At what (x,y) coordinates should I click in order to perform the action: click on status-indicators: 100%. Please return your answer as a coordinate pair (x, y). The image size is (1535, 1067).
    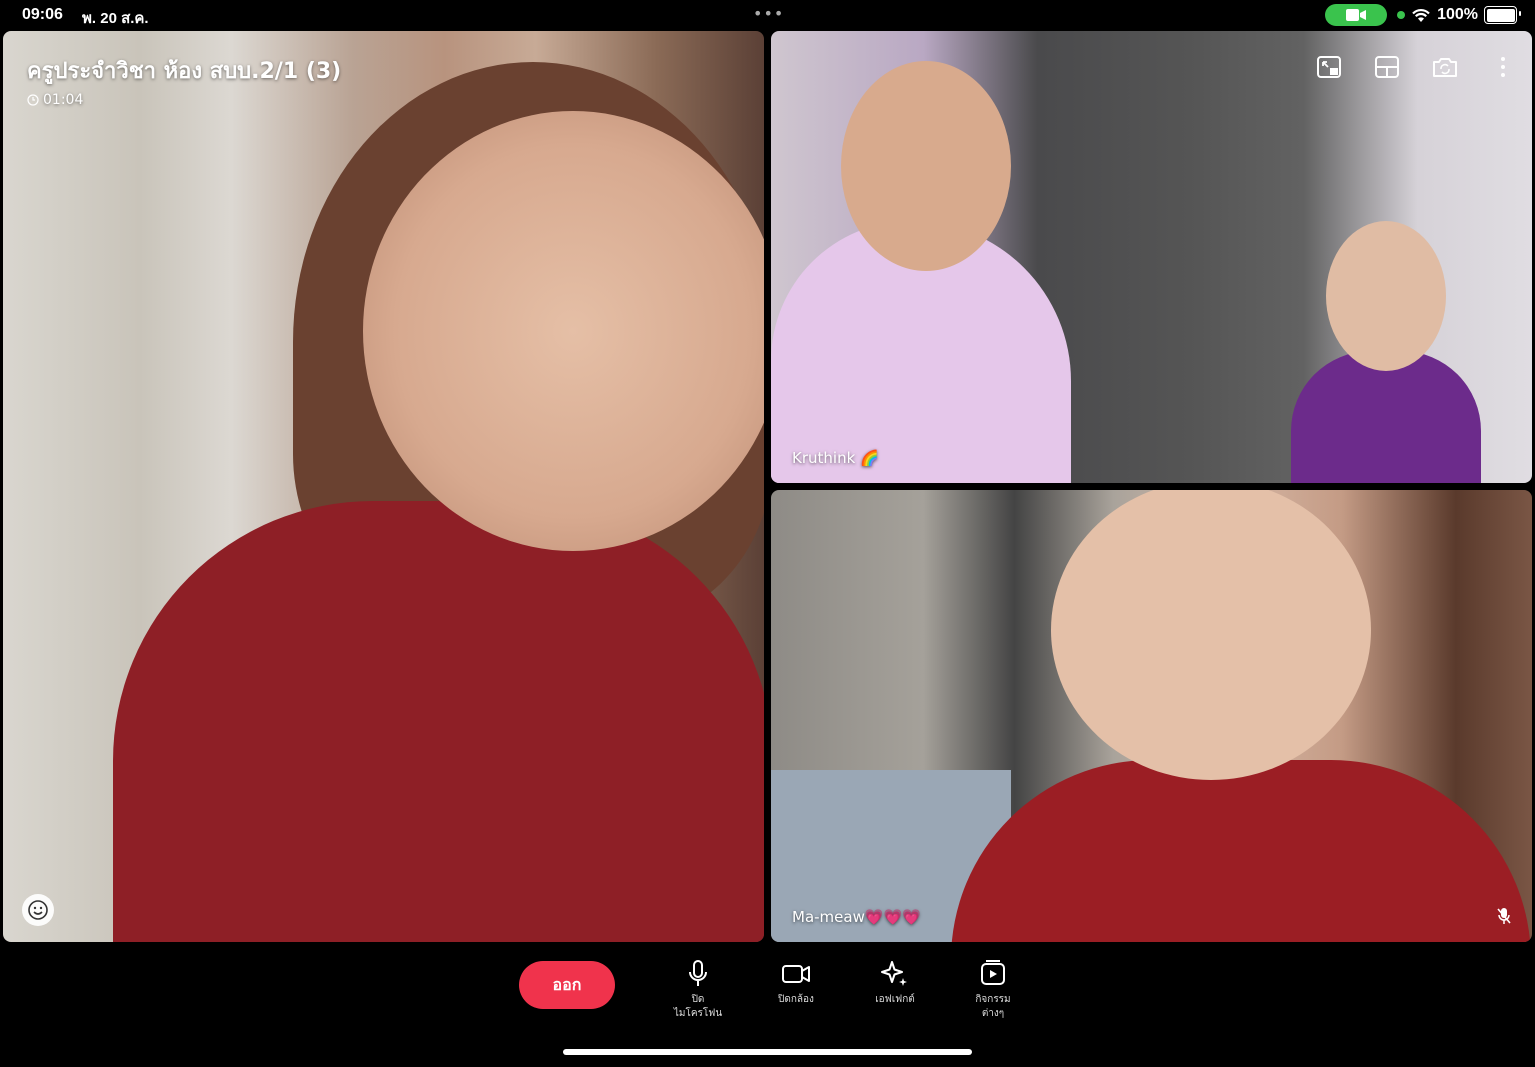
    Looking at the image, I should click on (1423, 15).